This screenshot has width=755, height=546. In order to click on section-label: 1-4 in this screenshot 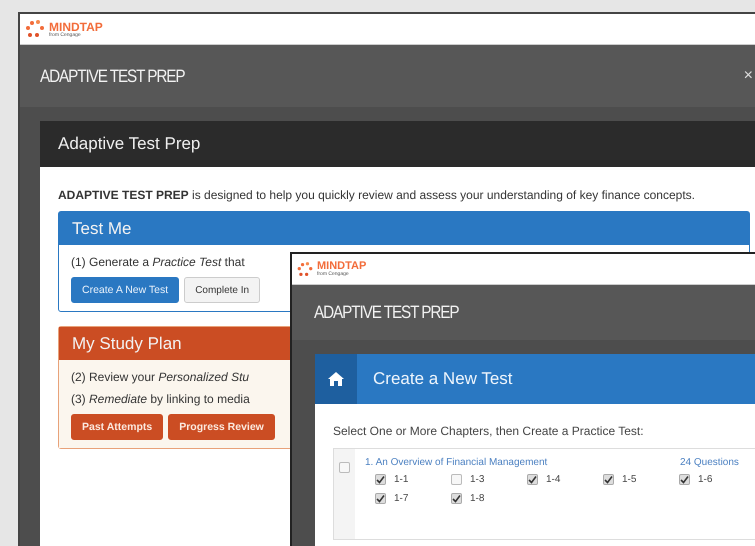, I will do `click(553, 479)`.